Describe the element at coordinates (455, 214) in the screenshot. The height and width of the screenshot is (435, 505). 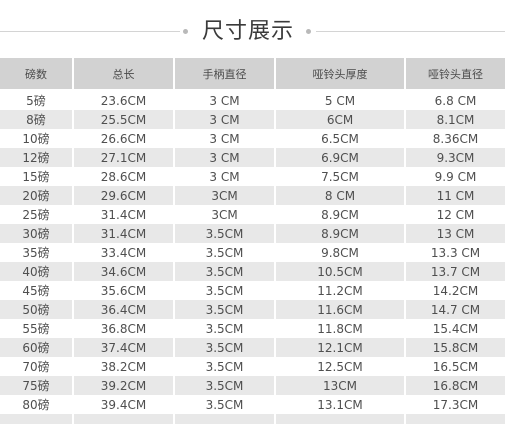
I see `cell-head-diameter: 12 CM` at that location.